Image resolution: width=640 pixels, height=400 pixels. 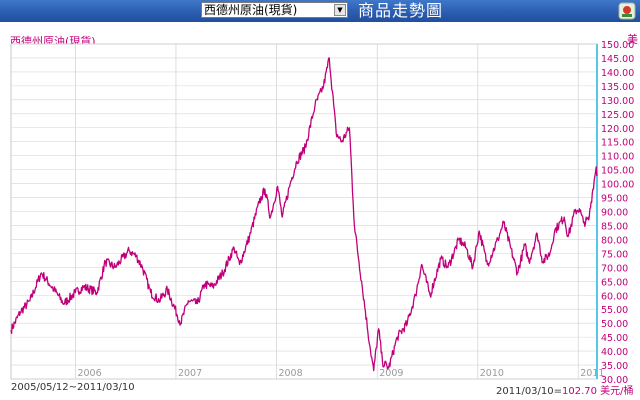 I want to click on x-tick-label: 2011, so click(x=592, y=373).